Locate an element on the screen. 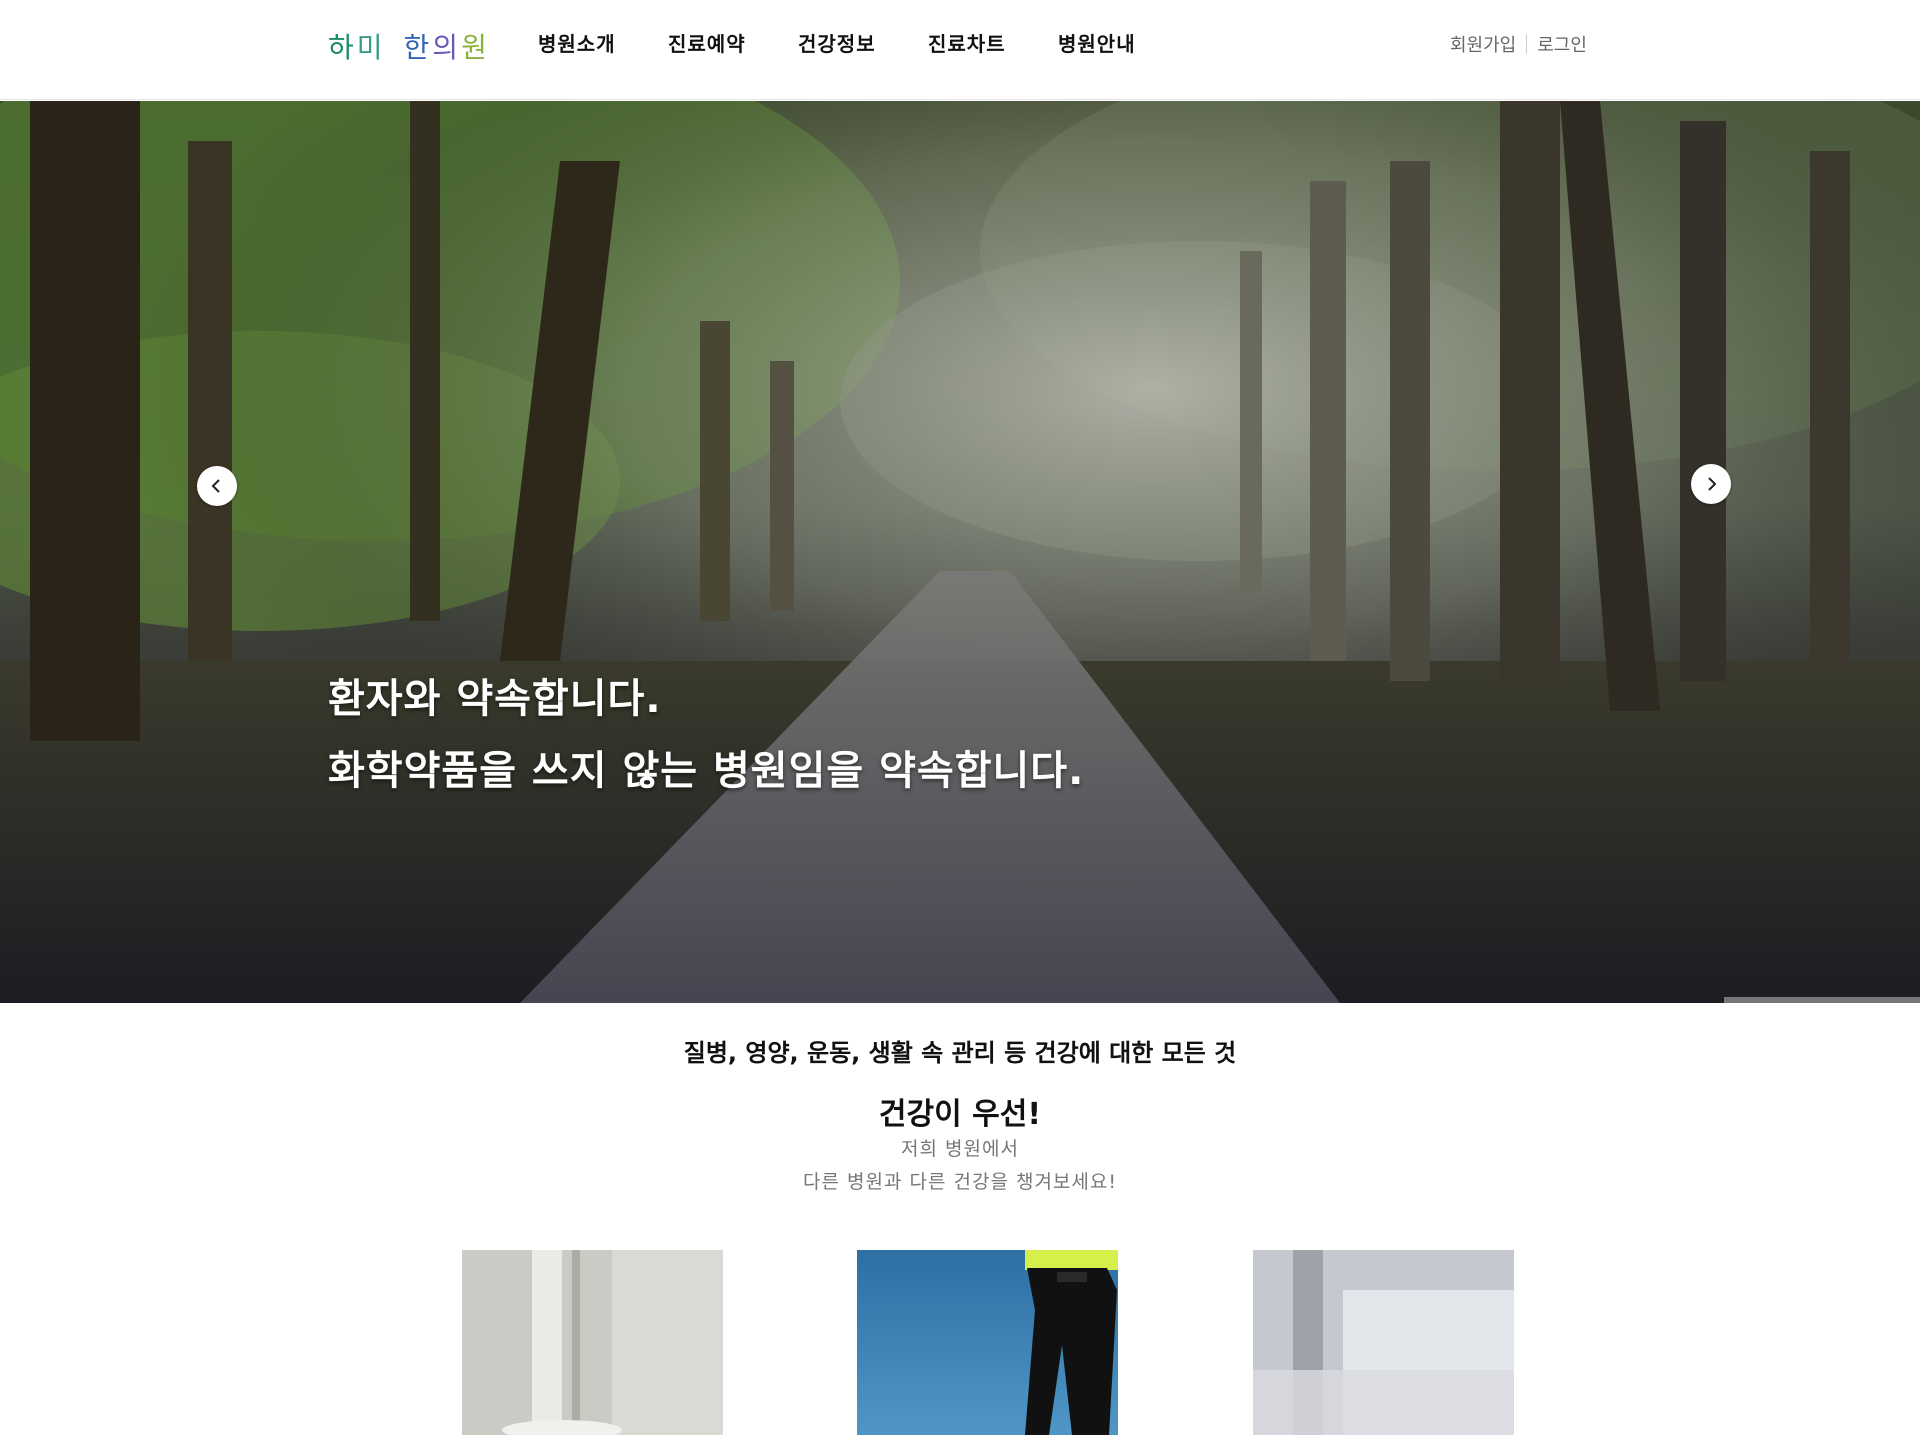 This screenshot has width=1920, height=1435. chevron-left-icon is located at coordinates (215, 486).